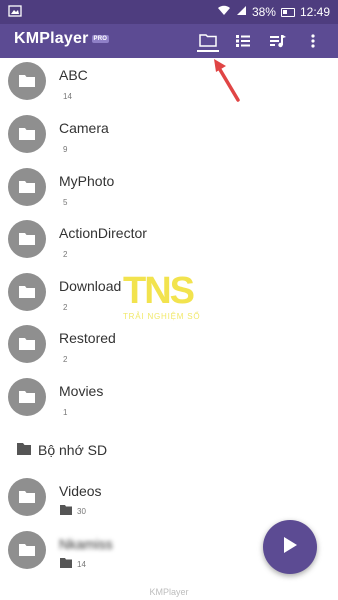 The height and width of the screenshot is (600, 338). Describe the element at coordinates (86, 544) in the screenshot. I see `folder-name: Nkamiss` at that location.